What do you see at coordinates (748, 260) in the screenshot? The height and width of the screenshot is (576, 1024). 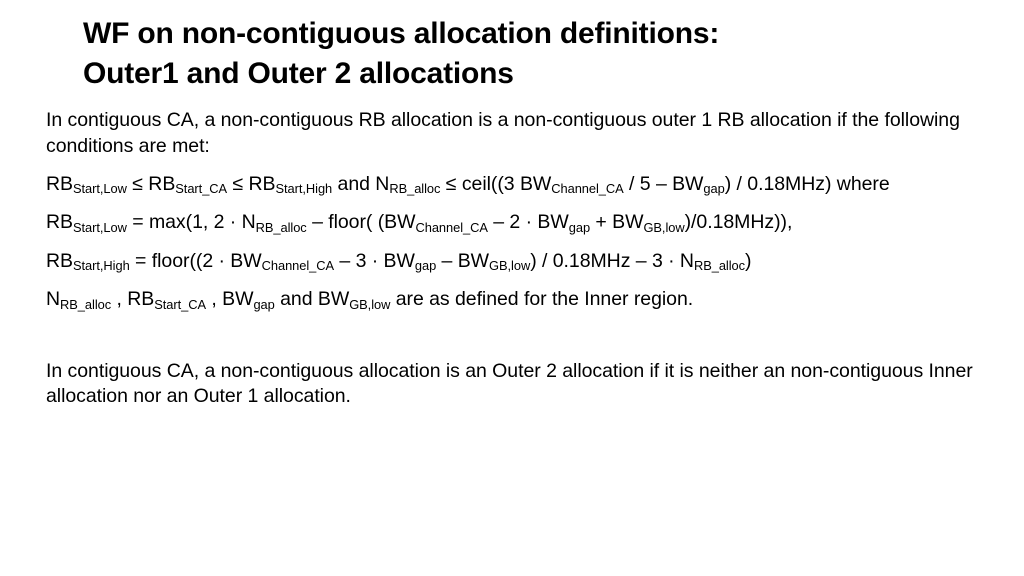 I see `seg-tail: )` at bounding box center [748, 260].